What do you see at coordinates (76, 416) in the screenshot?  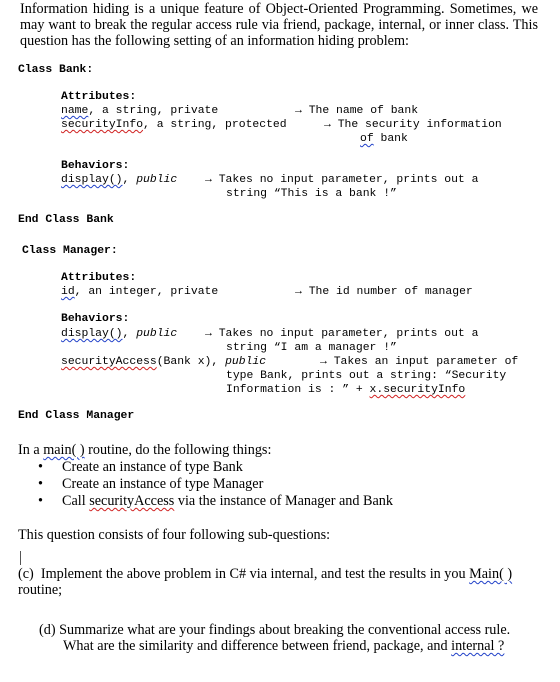 I see `class-manager-footer: End Class Manager` at bounding box center [76, 416].